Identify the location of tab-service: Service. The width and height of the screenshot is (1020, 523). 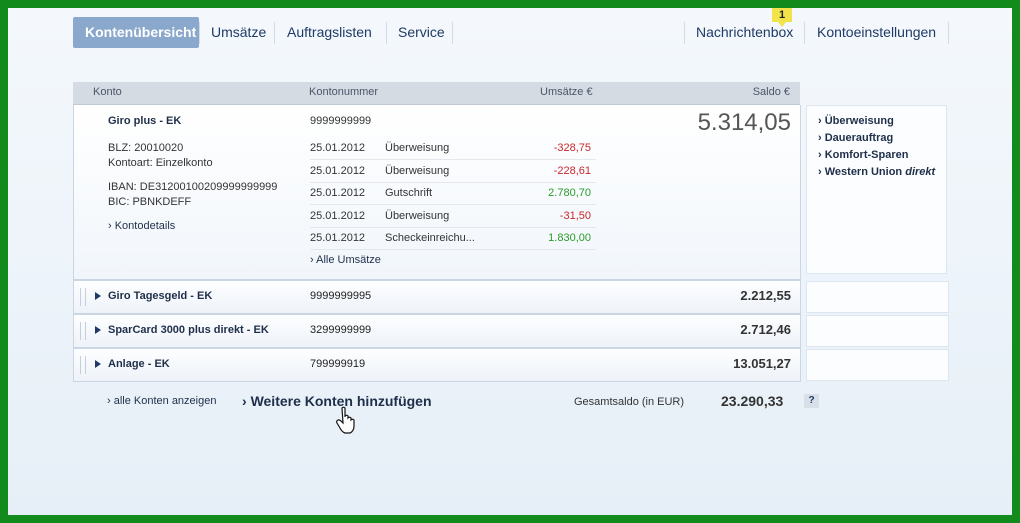
(421, 32).